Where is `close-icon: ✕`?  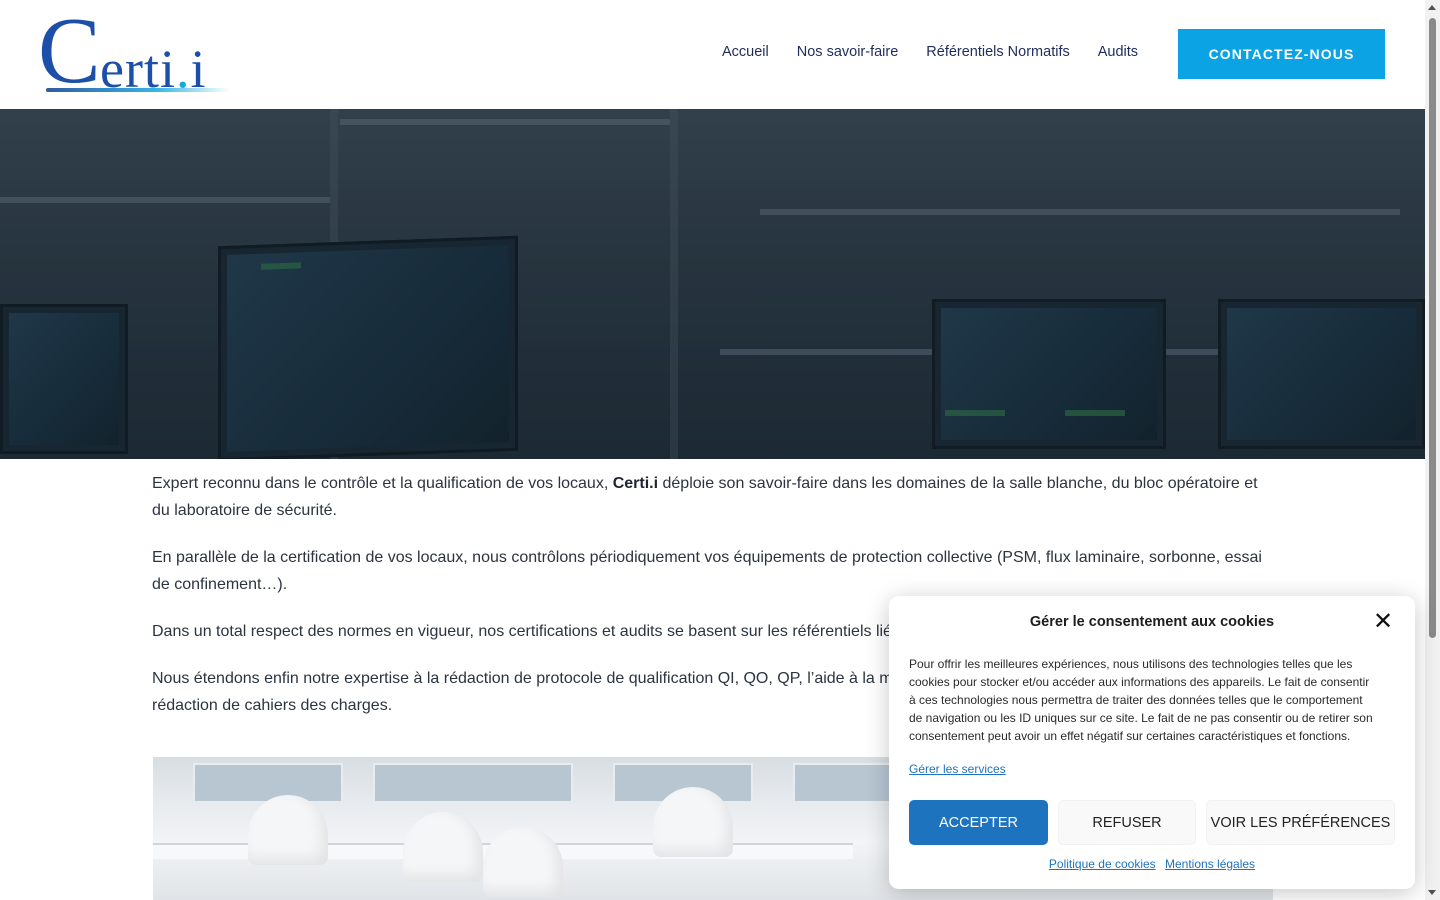
close-icon: ✕ is located at coordinates (1383, 622).